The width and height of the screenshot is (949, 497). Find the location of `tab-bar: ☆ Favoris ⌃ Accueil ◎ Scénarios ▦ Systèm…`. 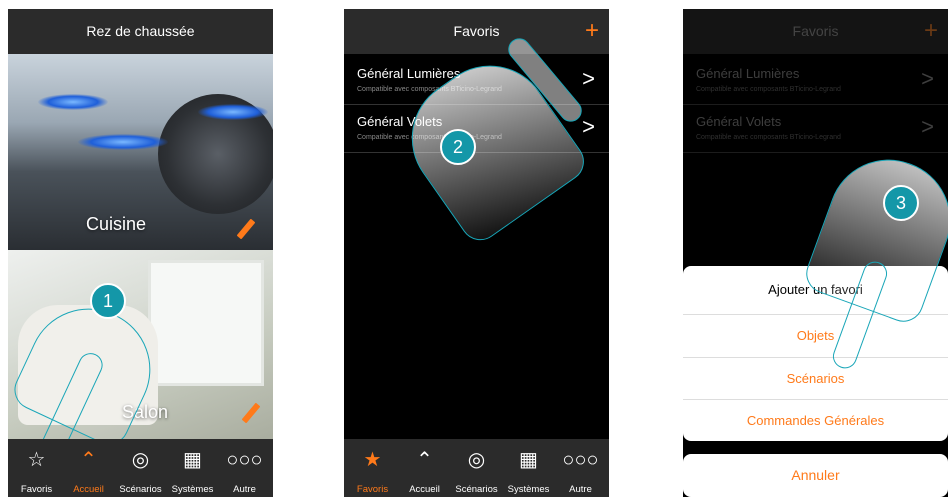

tab-bar: ☆ Favoris ⌃ Accueil ◎ Scénarios ▦ Systèm… is located at coordinates (140, 468).